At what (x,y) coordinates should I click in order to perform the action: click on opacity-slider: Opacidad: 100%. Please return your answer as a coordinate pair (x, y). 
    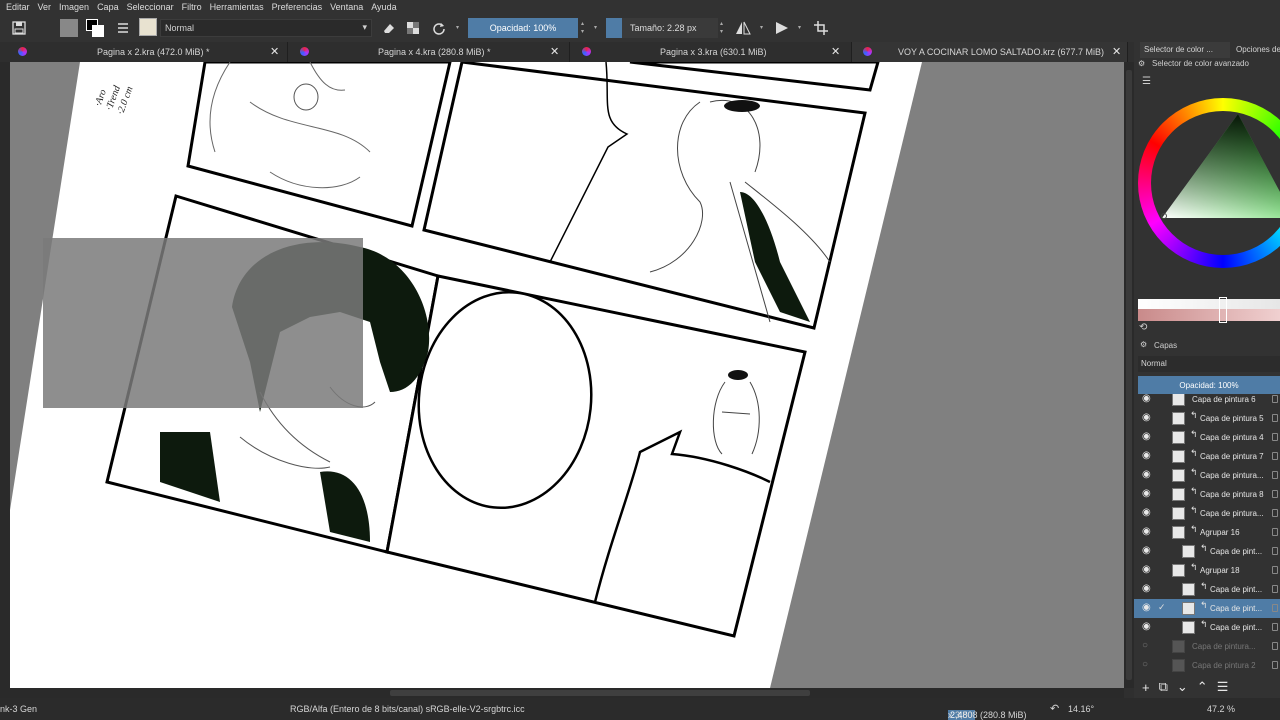
    Looking at the image, I should click on (523, 28).